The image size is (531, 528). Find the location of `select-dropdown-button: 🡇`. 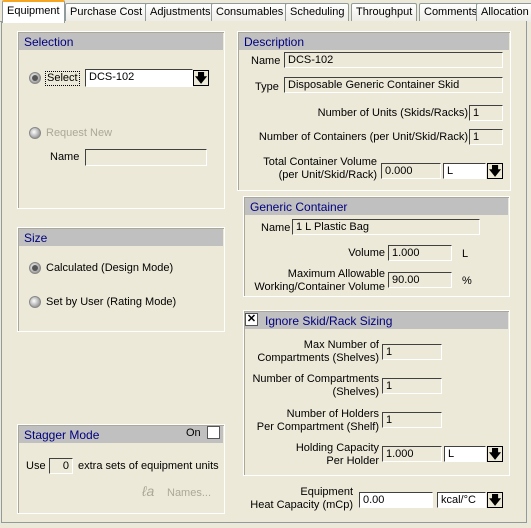

select-dropdown-button: 🡇 is located at coordinates (201, 78).